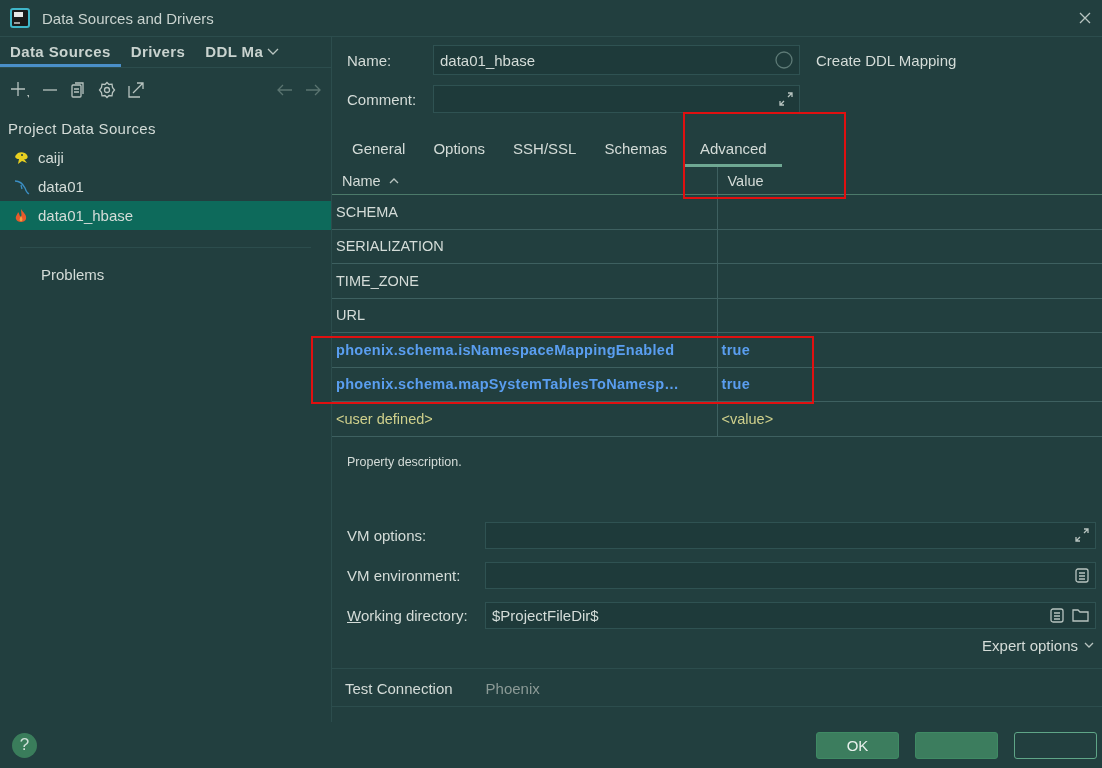 Image resolution: width=1102 pixels, height=768 pixels. What do you see at coordinates (78, 90) in the screenshot?
I see `copy-icon` at bounding box center [78, 90].